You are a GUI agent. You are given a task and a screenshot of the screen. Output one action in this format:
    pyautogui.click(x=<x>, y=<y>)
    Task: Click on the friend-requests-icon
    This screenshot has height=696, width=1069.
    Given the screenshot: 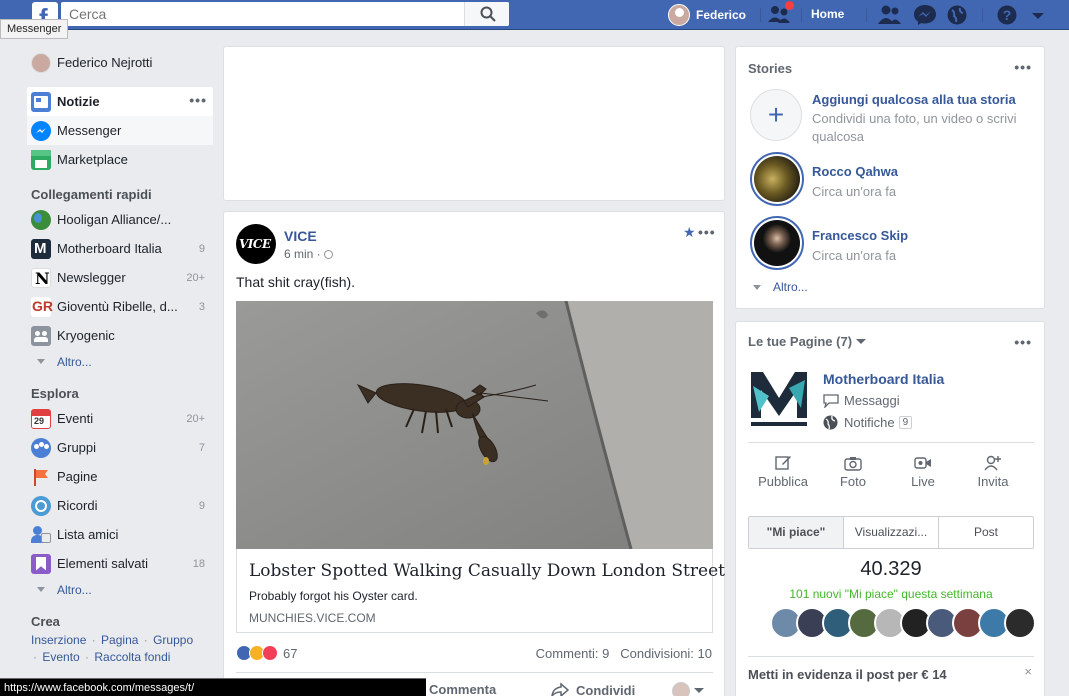 What is the action you would take?
    pyautogui.click(x=890, y=15)
    